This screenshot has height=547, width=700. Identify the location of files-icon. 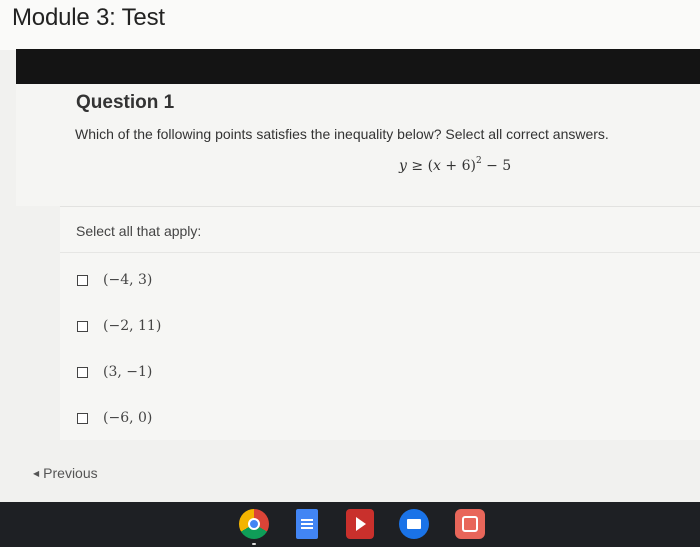
(414, 524).